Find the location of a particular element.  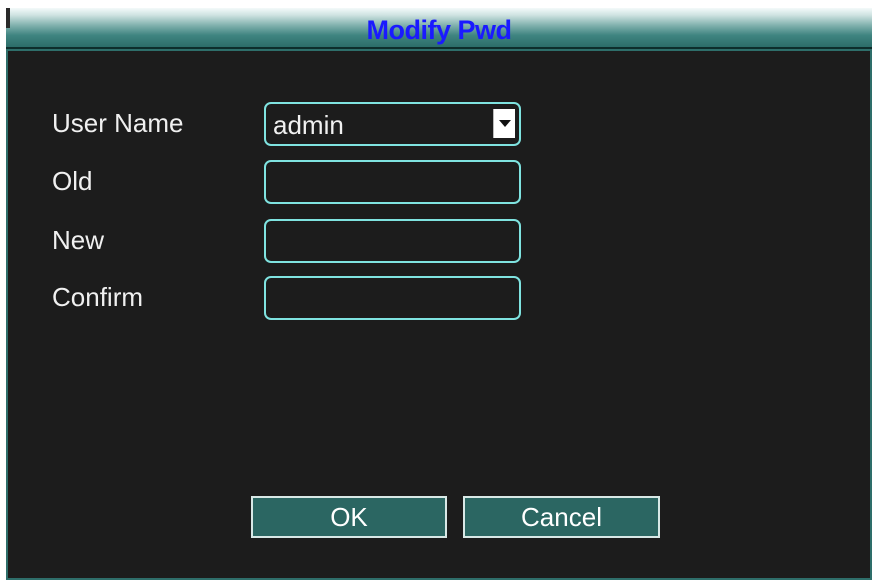

user-name-dropdown-button is located at coordinates (504, 123).